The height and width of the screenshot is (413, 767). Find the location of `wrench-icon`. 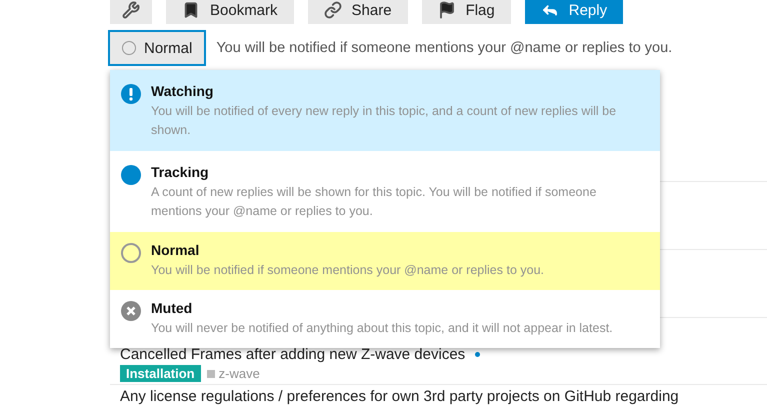

wrench-icon is located at coordinates (131, 10).